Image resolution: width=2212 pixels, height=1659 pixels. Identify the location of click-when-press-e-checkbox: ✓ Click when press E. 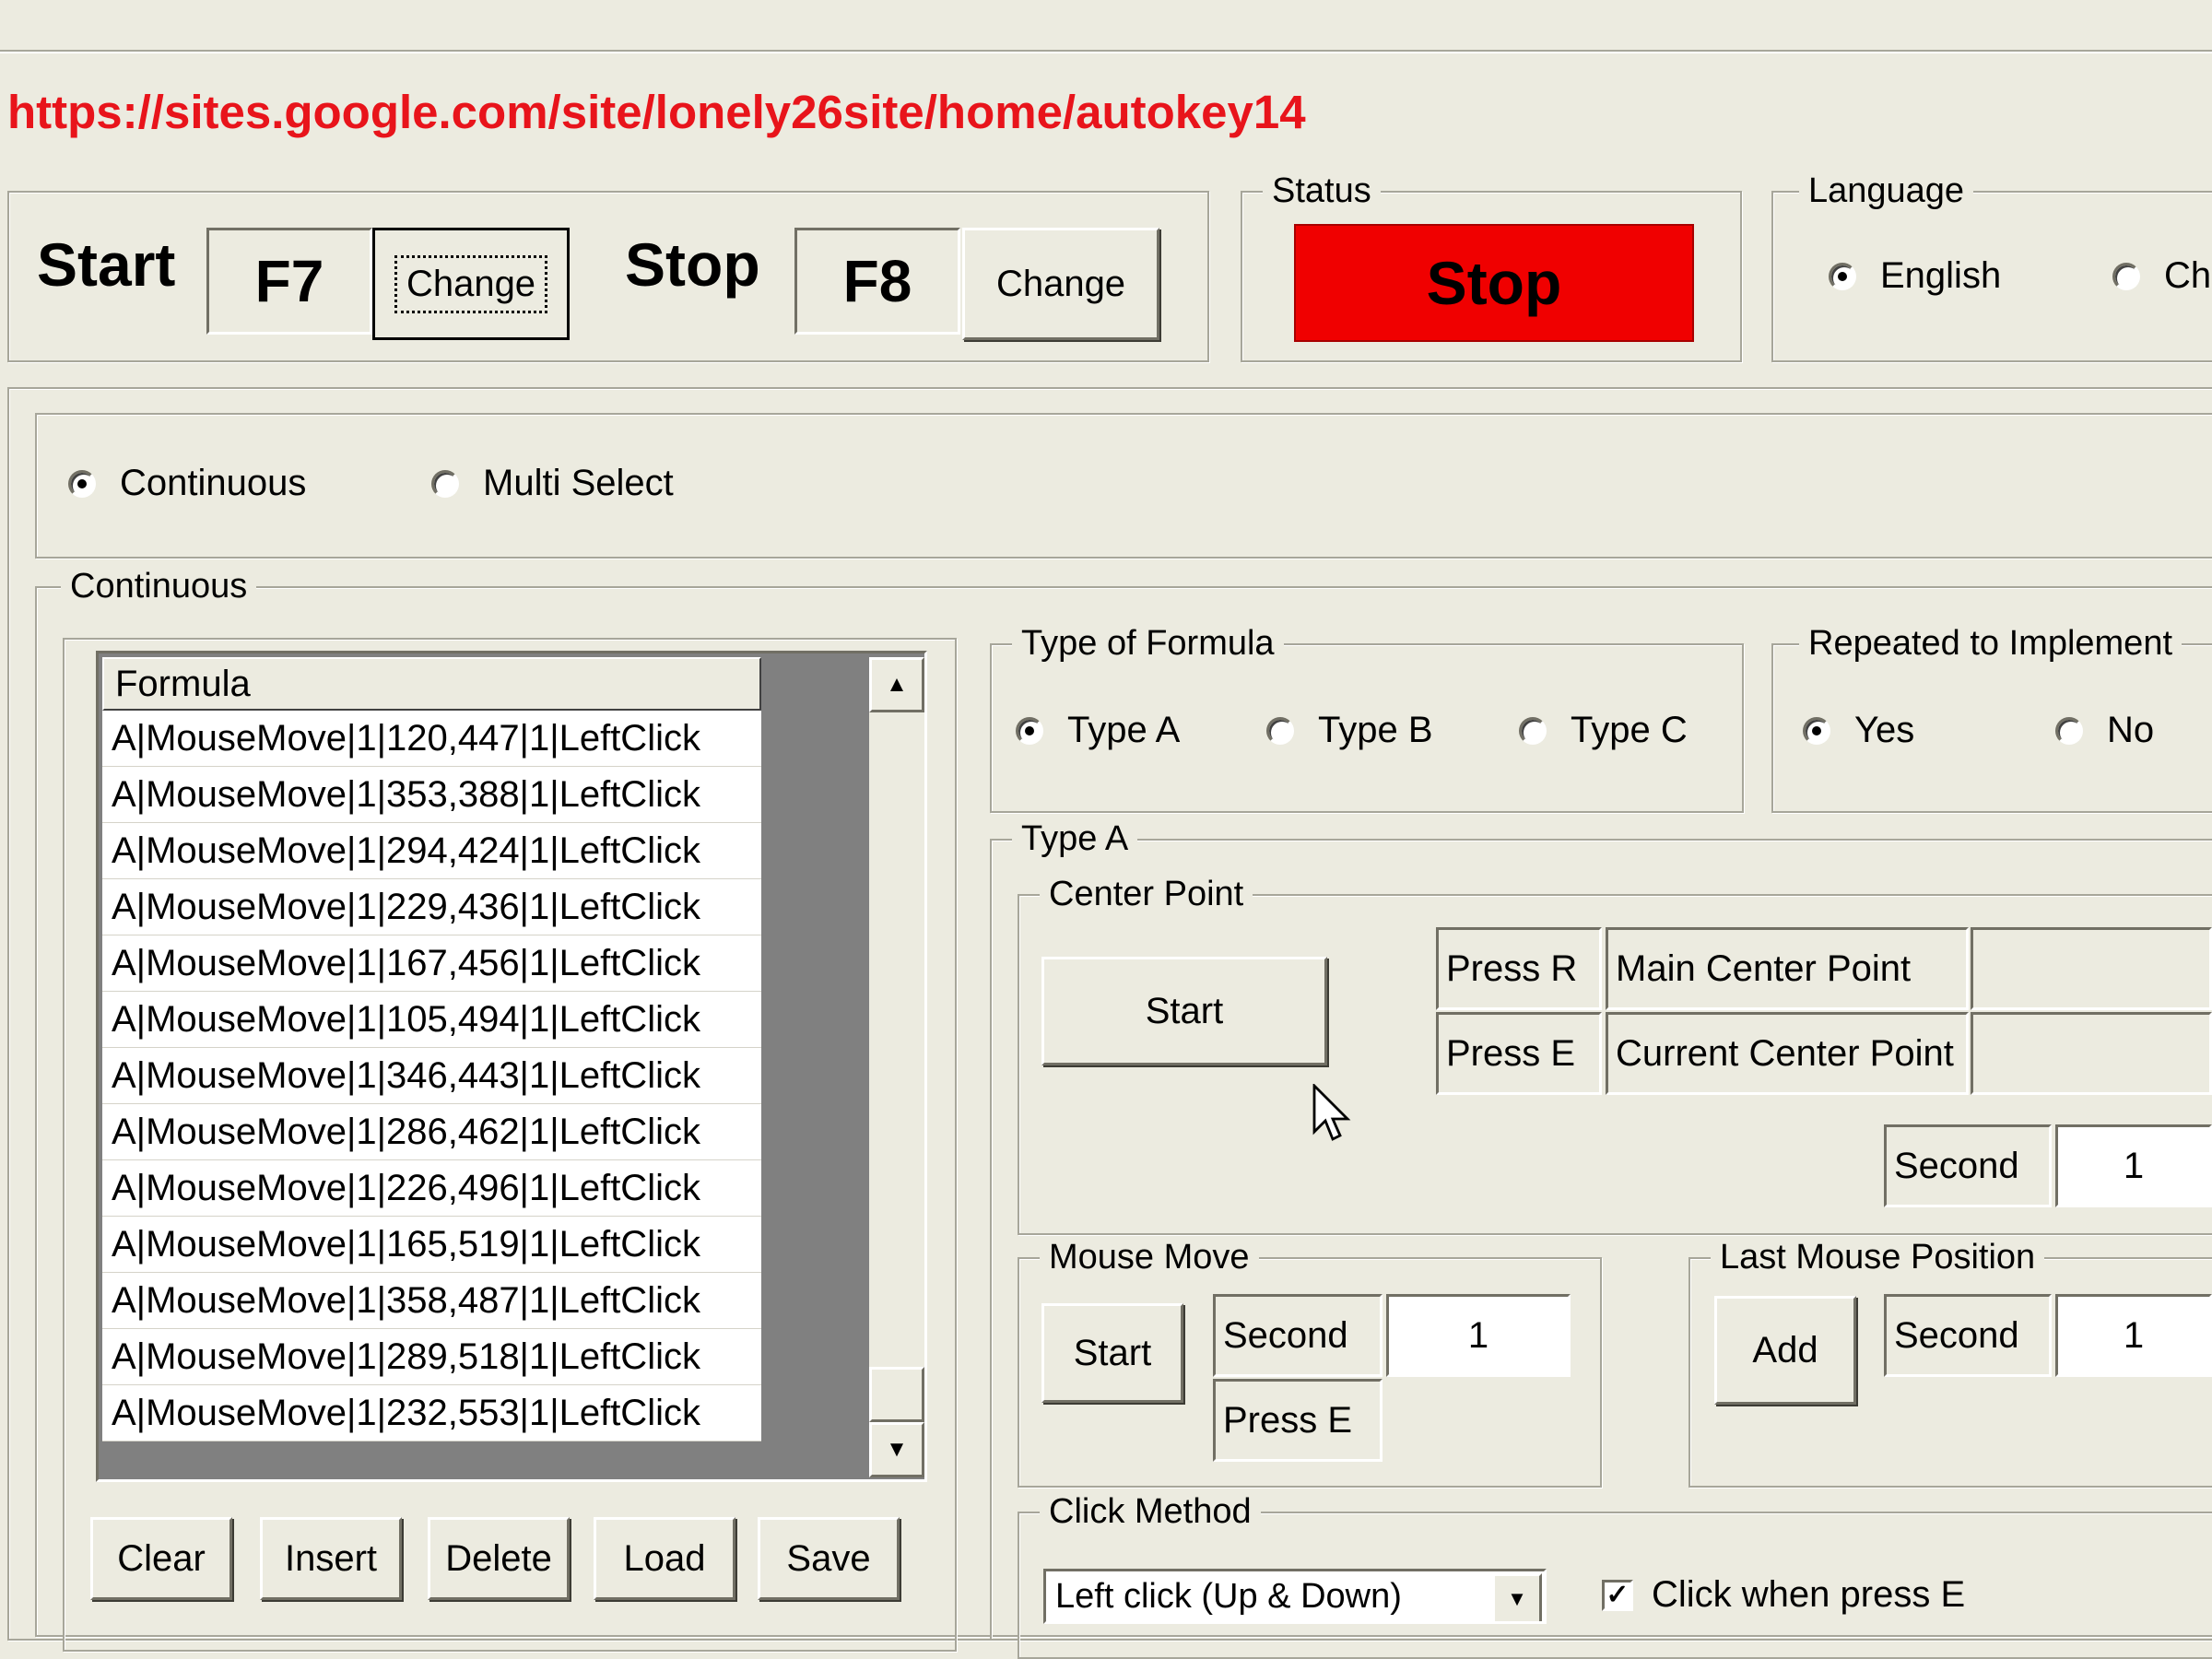
(1783, 1595).